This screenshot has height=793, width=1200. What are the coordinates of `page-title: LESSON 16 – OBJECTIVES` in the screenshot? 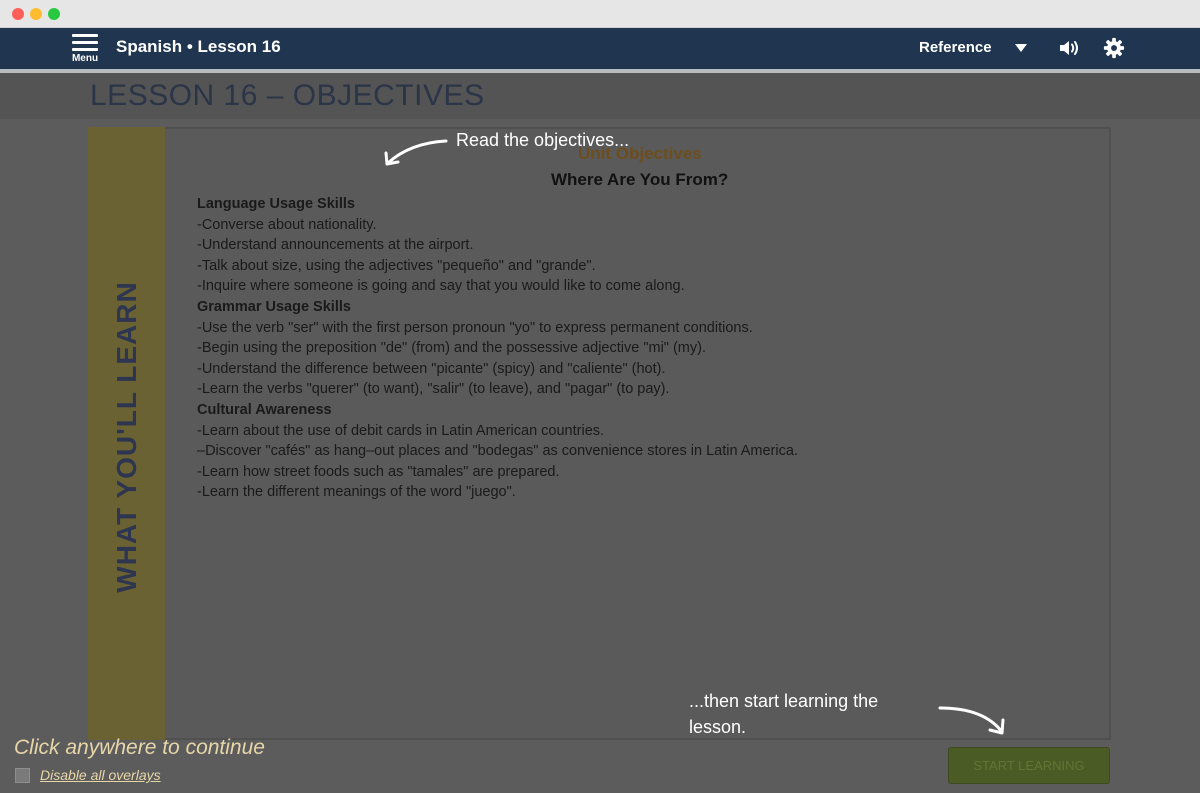 It's located at (287, 95).